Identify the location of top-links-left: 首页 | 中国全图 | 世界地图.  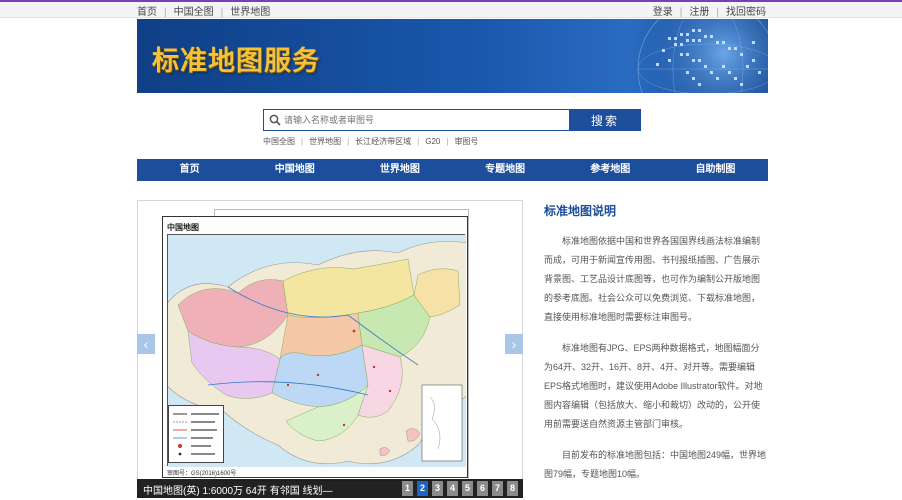
(204, 12).